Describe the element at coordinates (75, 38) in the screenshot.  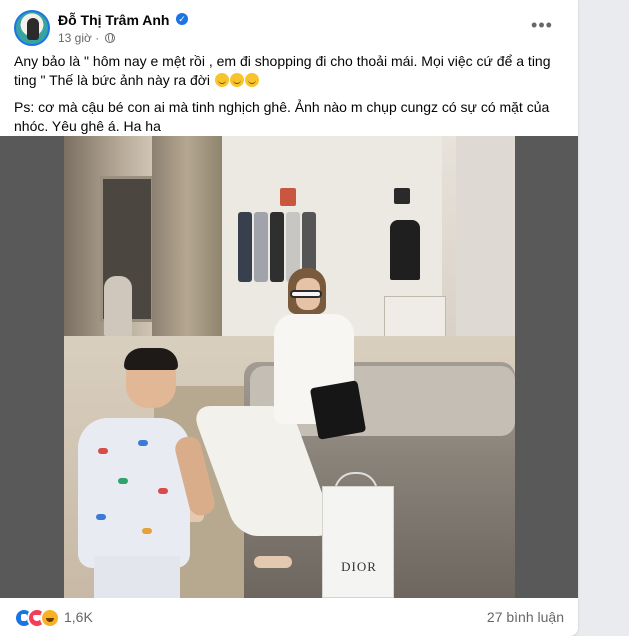
I see `post-time: 13 giờ` at that location.